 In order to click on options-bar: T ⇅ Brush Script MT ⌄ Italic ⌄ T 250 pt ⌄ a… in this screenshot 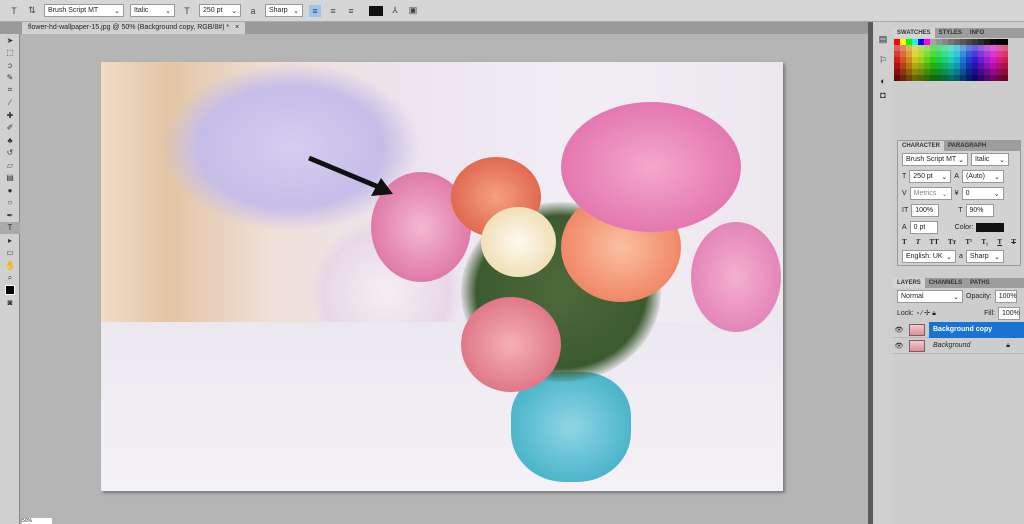, I will do `click(512, 11)`.